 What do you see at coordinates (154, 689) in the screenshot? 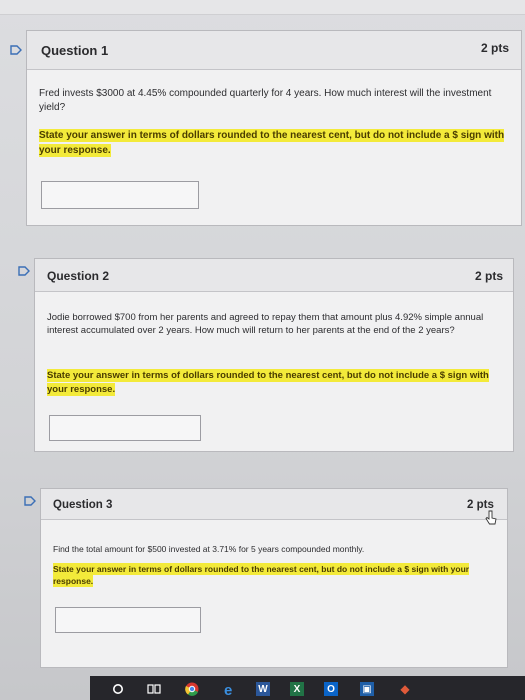
I see `task-view-icon` at bounding box center [154, 689].